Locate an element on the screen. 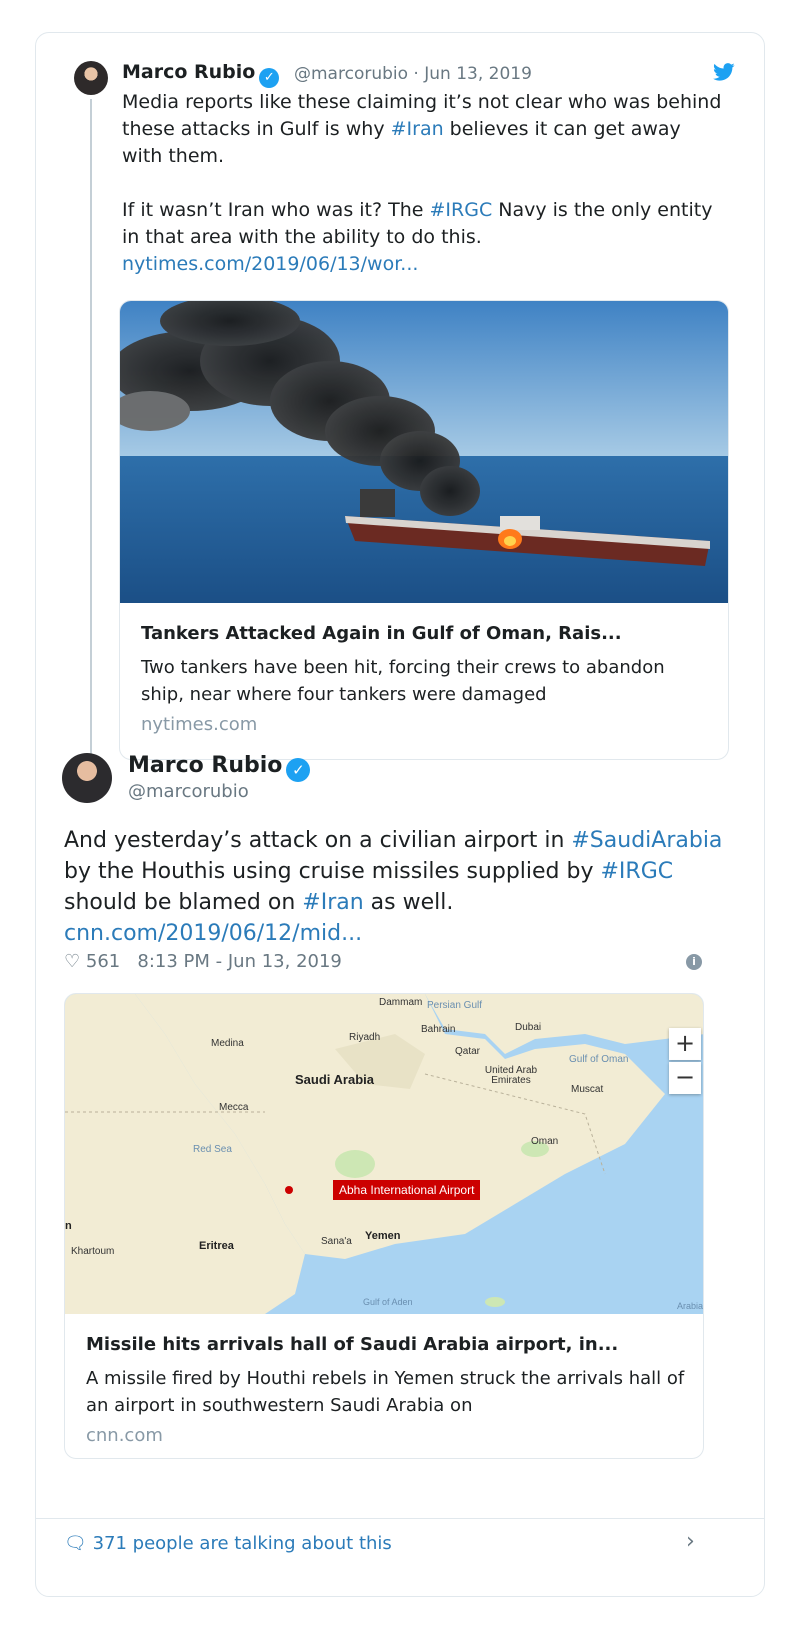 The width and height of the screenshot is (800, 1635). map-label-mecca: Mecca is located at coordinates (234, 1107).